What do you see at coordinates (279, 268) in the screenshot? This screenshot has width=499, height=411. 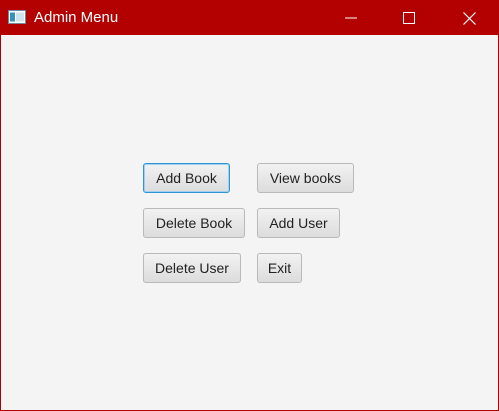 I see `exit-button: Exit` at bounding box center [279, 268].